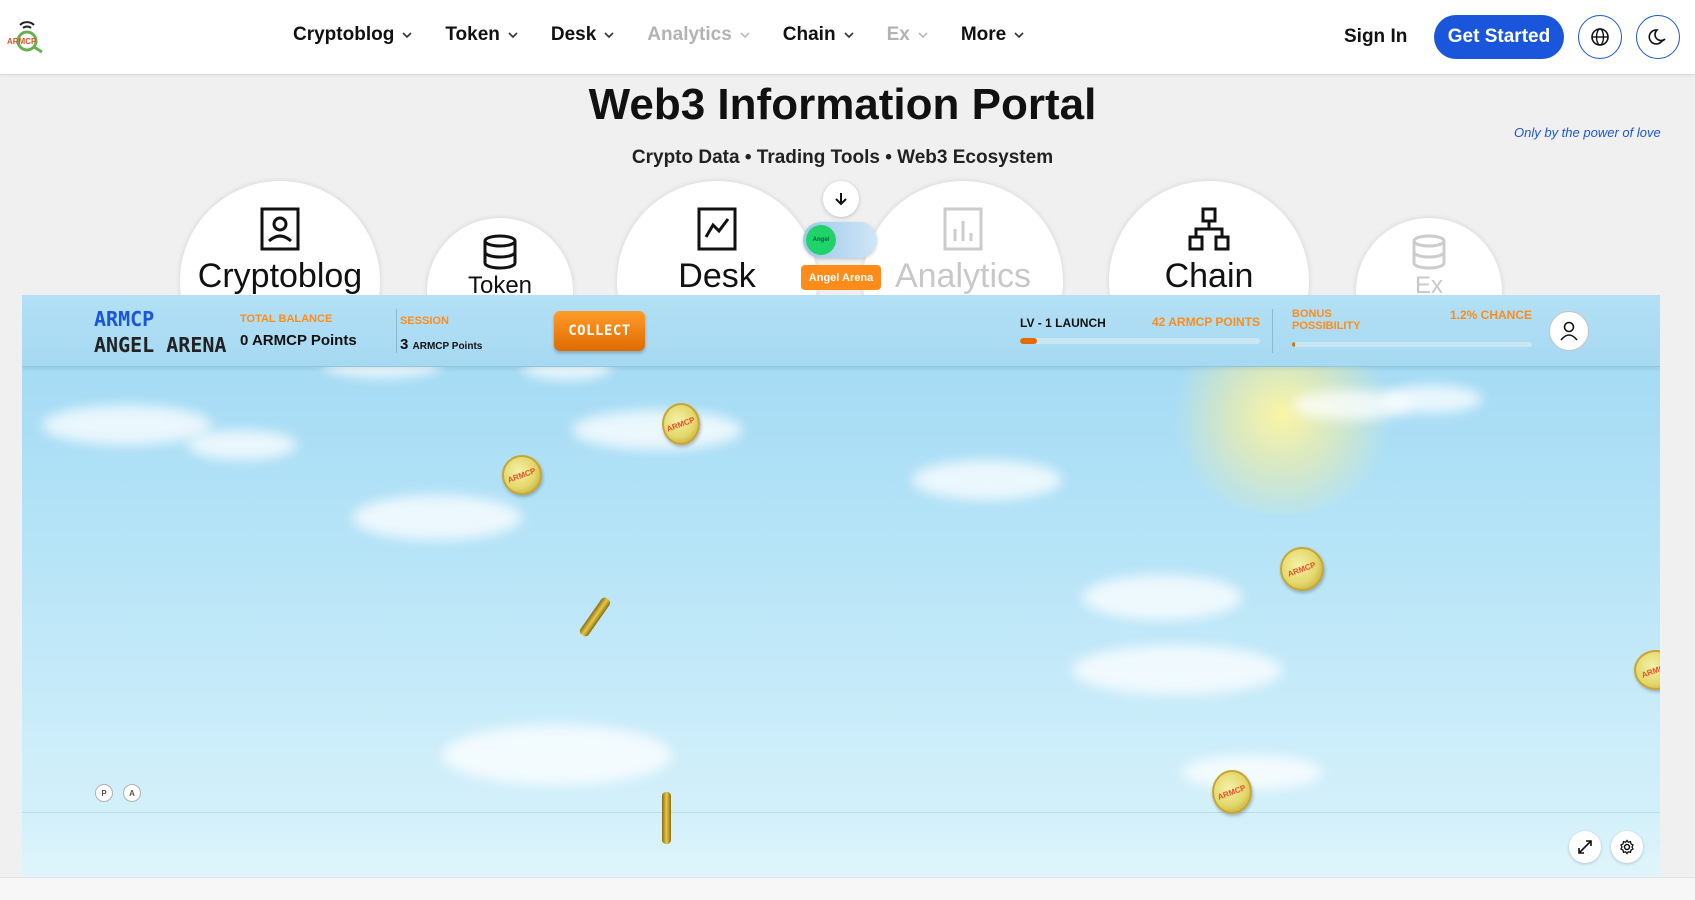 Image resolution: width=1695 pixels, height=900 pixels. Describe the element at coordinates (132, 793) in the screenshot. I see `map-pin-a: A` at that location.